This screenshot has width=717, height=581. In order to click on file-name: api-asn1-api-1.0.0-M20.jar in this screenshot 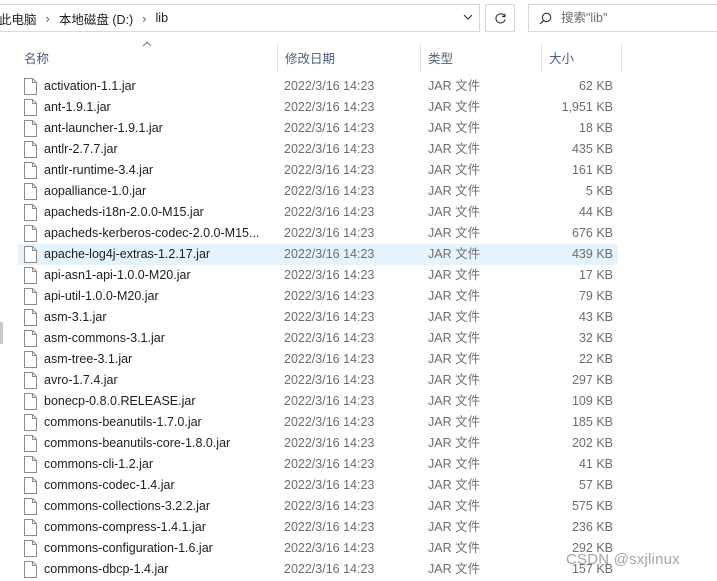, I will do `click(158, 275)`.